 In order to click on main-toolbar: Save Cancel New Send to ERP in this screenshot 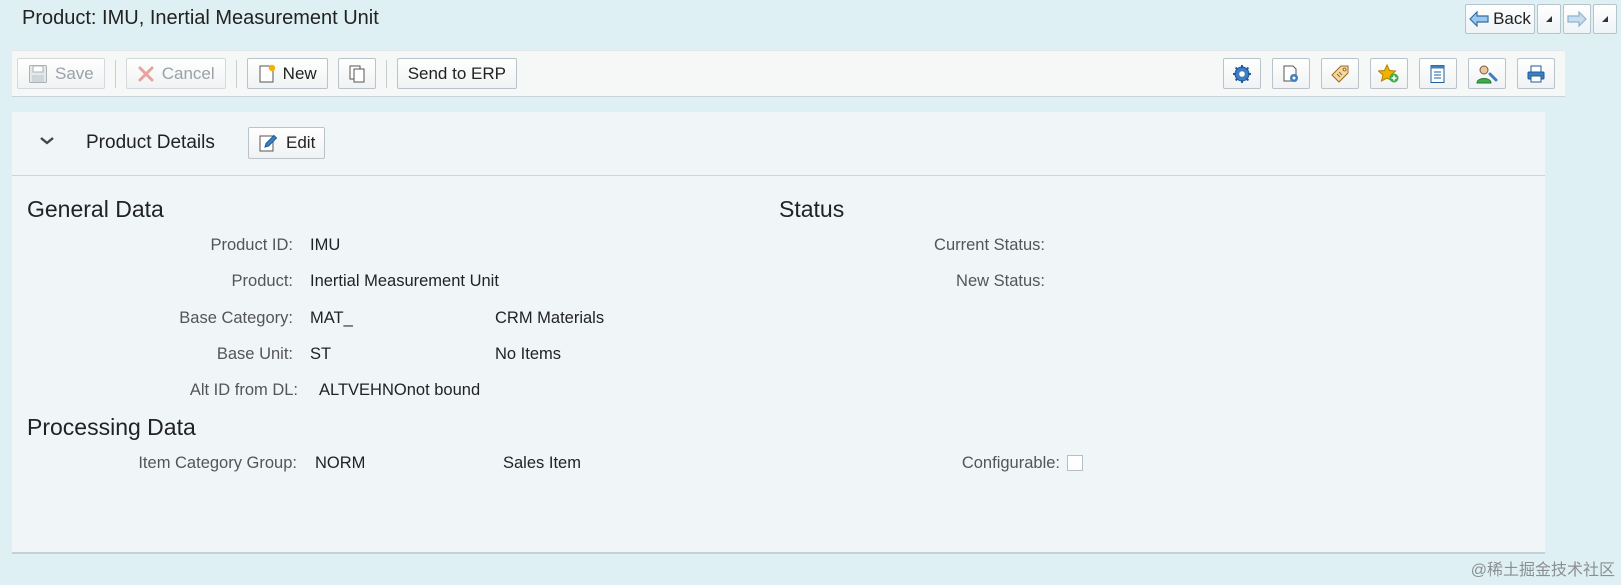, I will do `click(788, 73)`.